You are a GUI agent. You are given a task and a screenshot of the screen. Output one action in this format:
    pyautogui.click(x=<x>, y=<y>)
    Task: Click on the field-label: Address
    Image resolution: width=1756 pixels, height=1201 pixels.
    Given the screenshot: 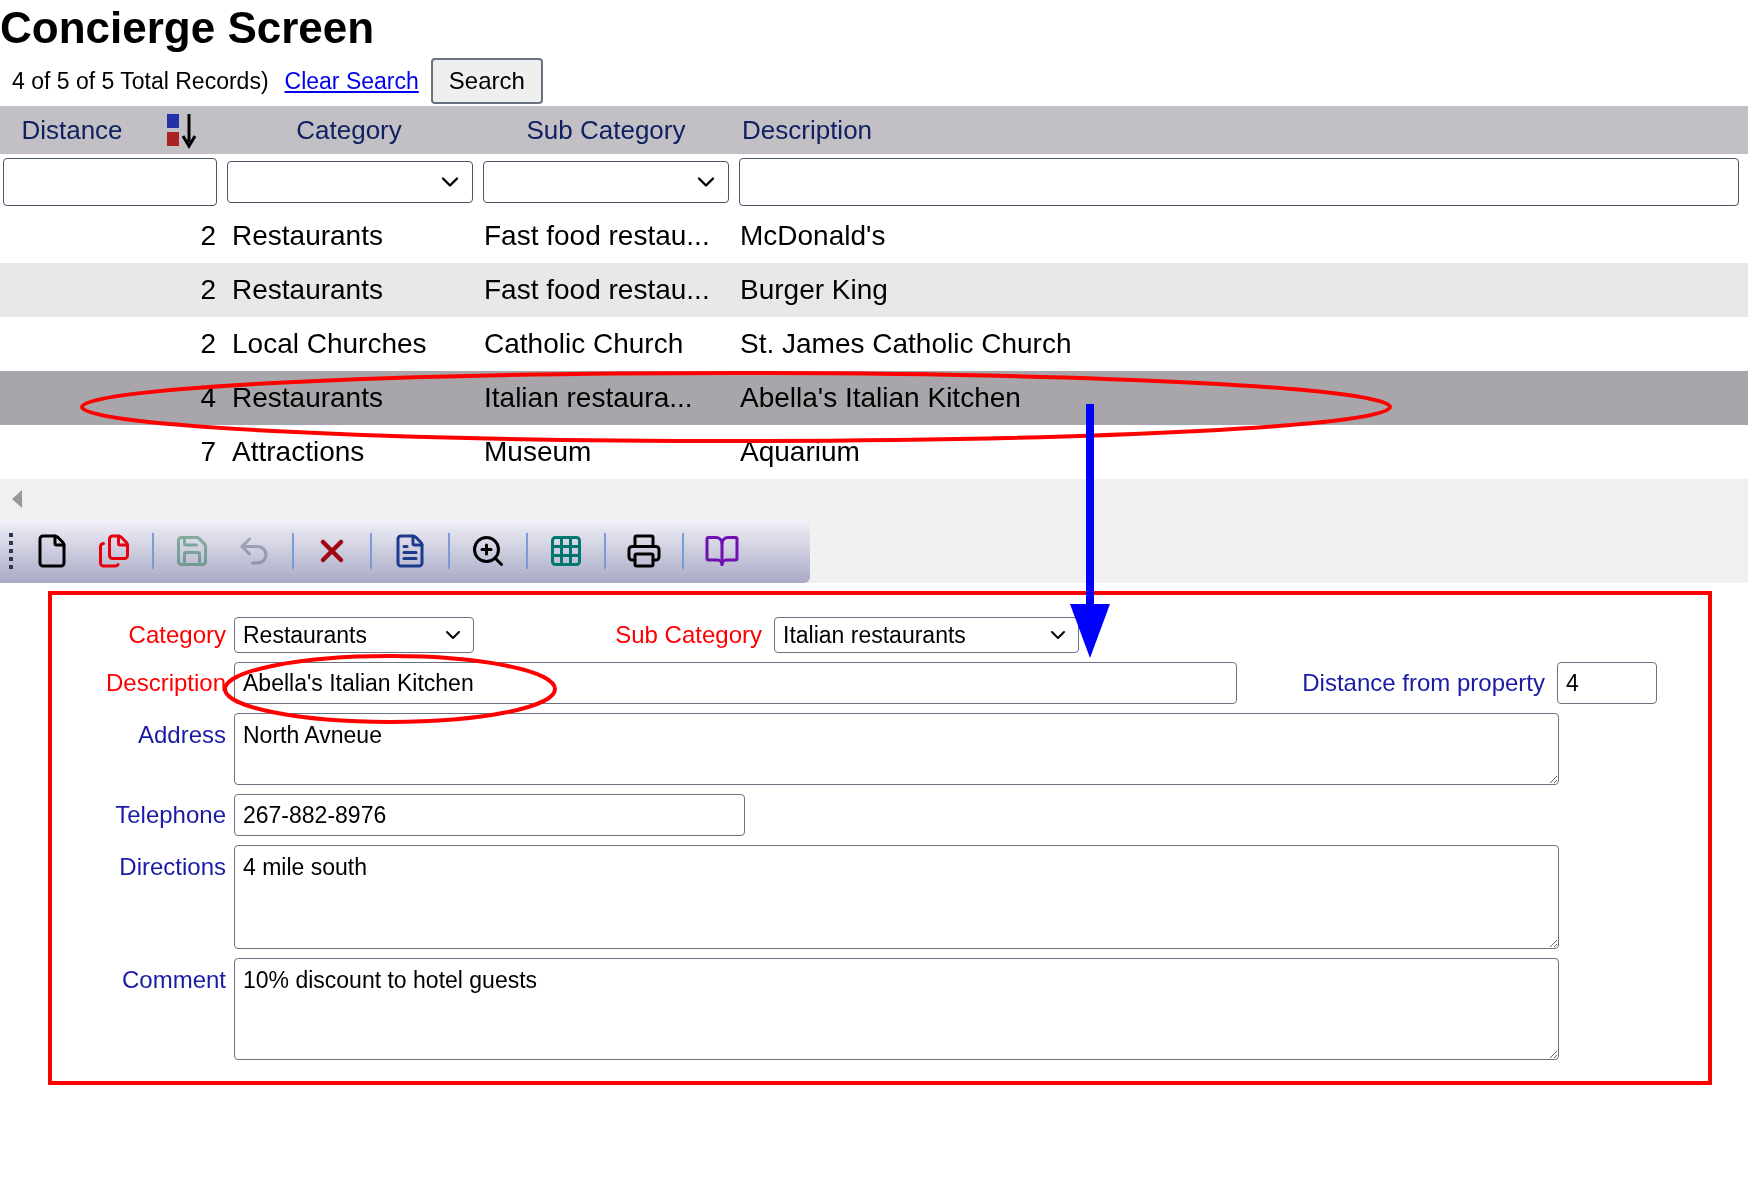 What is the action you would take?
    pyautogui.click(x=181, y=735)
    